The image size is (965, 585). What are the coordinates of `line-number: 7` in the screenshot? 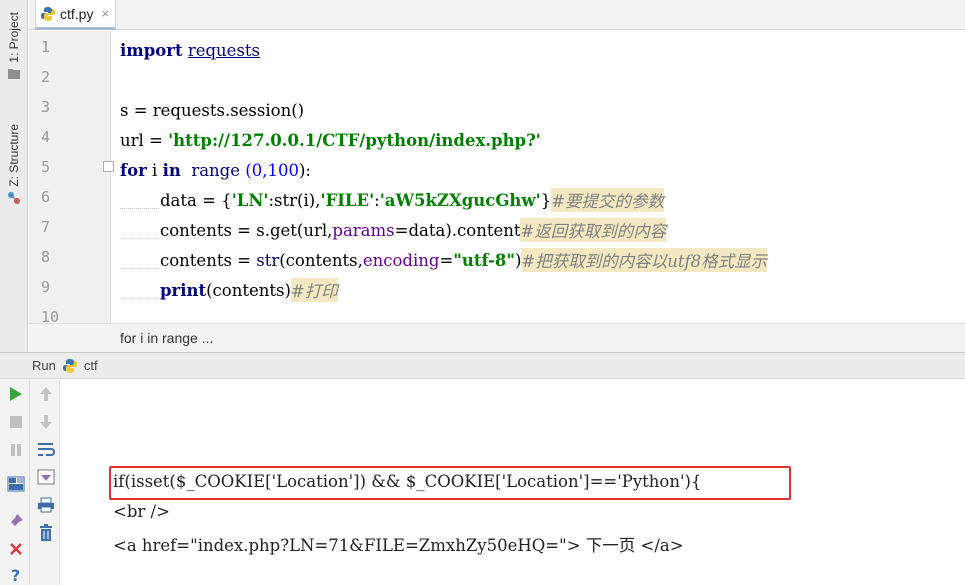 It's located at (46, 227).